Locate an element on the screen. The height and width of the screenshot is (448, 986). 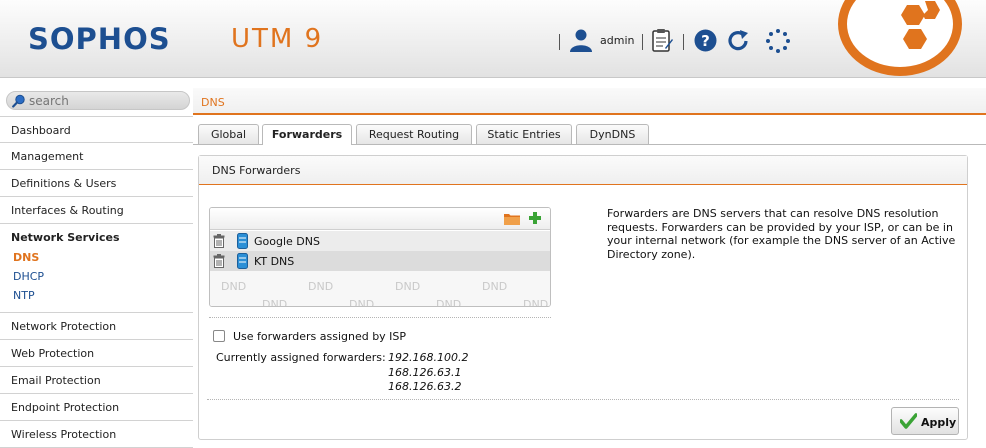
tab-forwarders: Forwarders is located at coordinates (307, 134).